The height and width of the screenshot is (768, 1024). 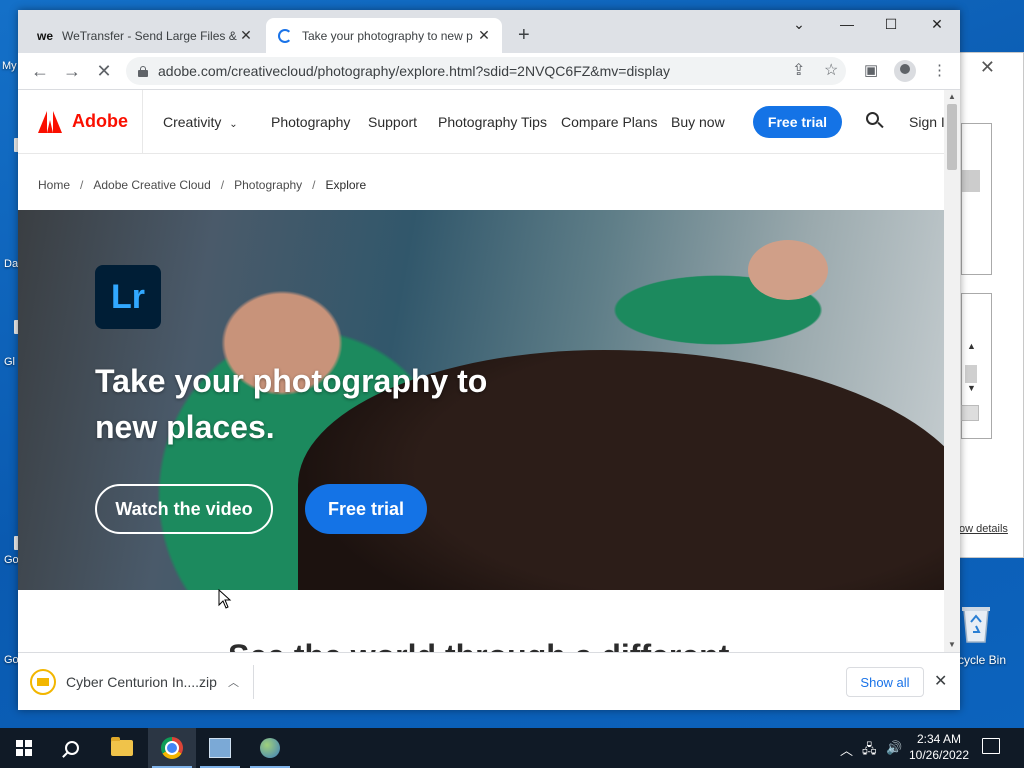 What do you see at coordinates (926, 122) in the screenshot?
I see `sign-in-link: Sign In` at bounding box center [926, 122].